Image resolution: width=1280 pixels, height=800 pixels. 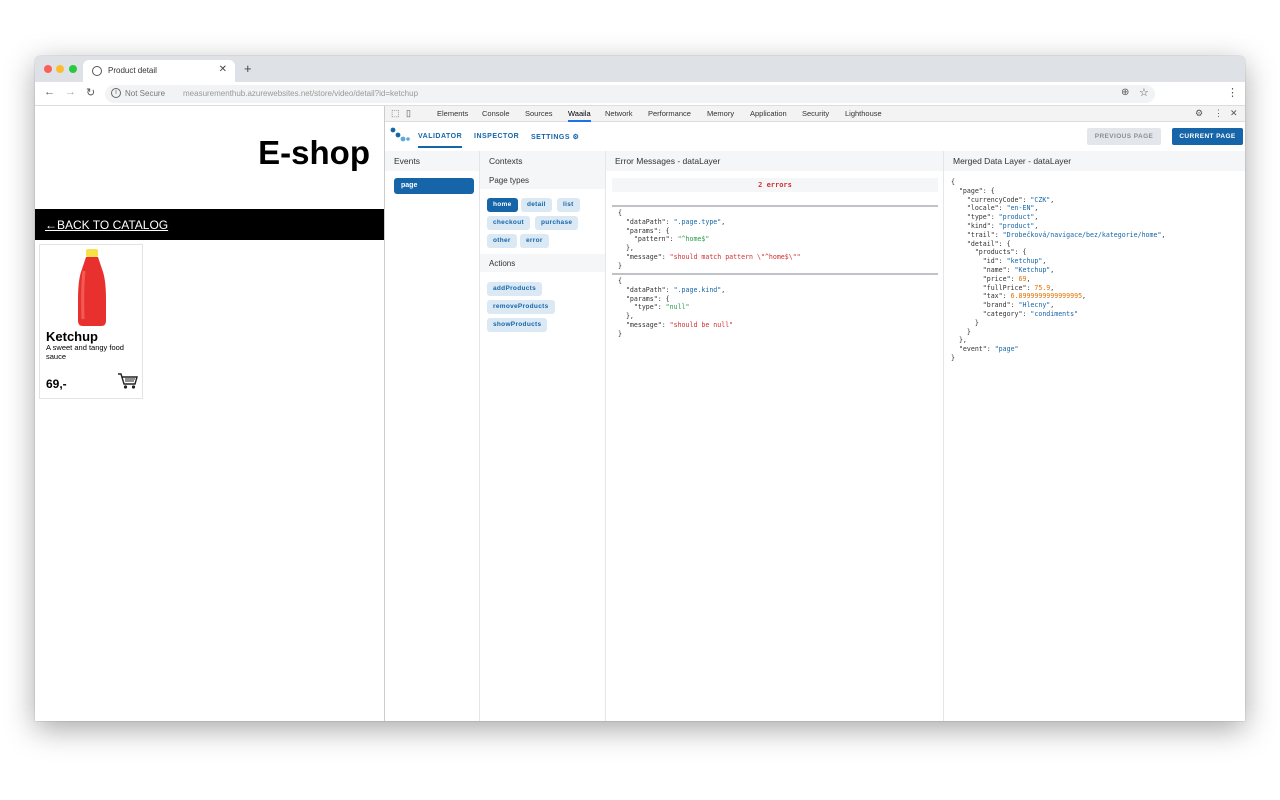 I want to click on tab-validator: VALIDATOR, so click(x=440, y=140).